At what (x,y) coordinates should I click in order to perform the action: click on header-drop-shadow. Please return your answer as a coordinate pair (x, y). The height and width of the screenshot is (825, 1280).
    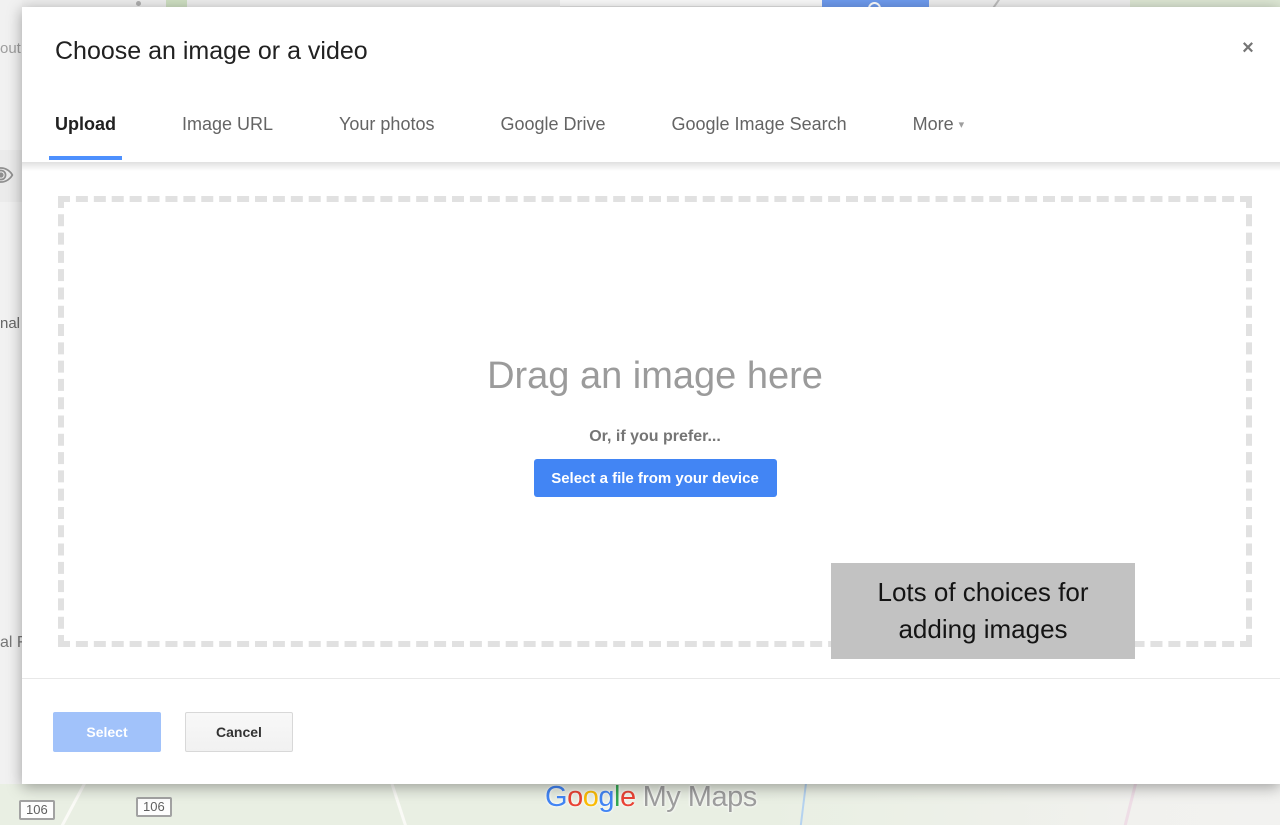
    Looking at the image, I should click on (651, 166).